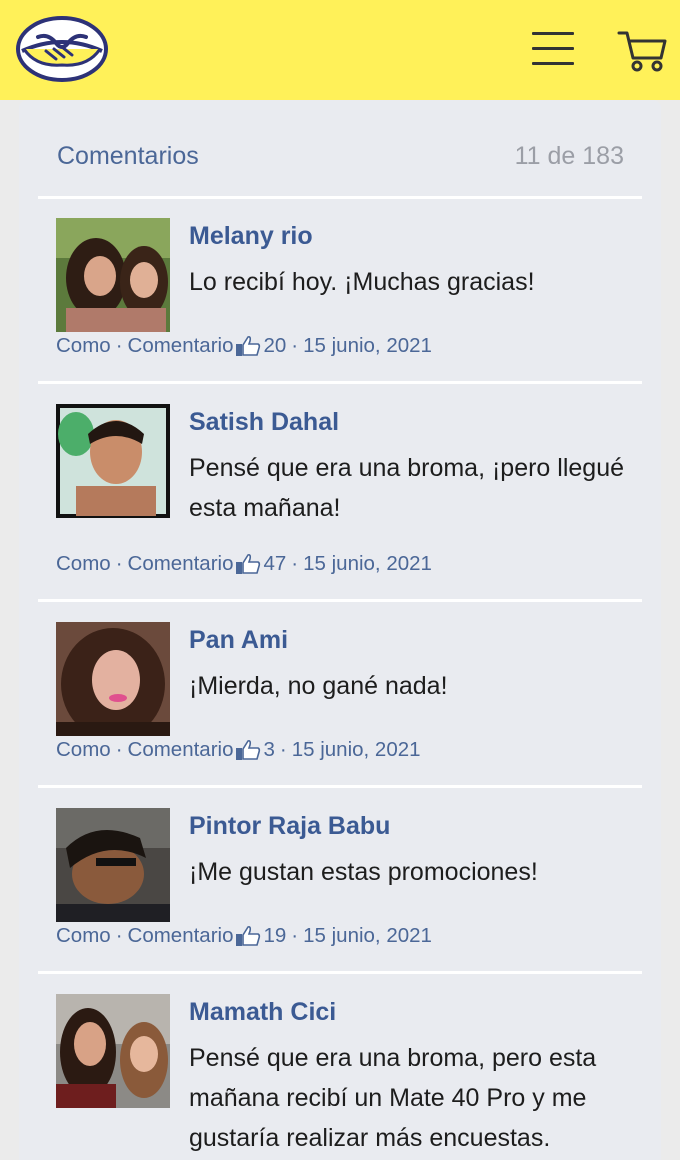 Image resolution: width=680 pixels, height=1160 pixels. What do you see at coordinates (331, 157) in the screenshot?
I see `comments-panel-header: Comentarios 11 de 183` at bounding box center [331, 157].